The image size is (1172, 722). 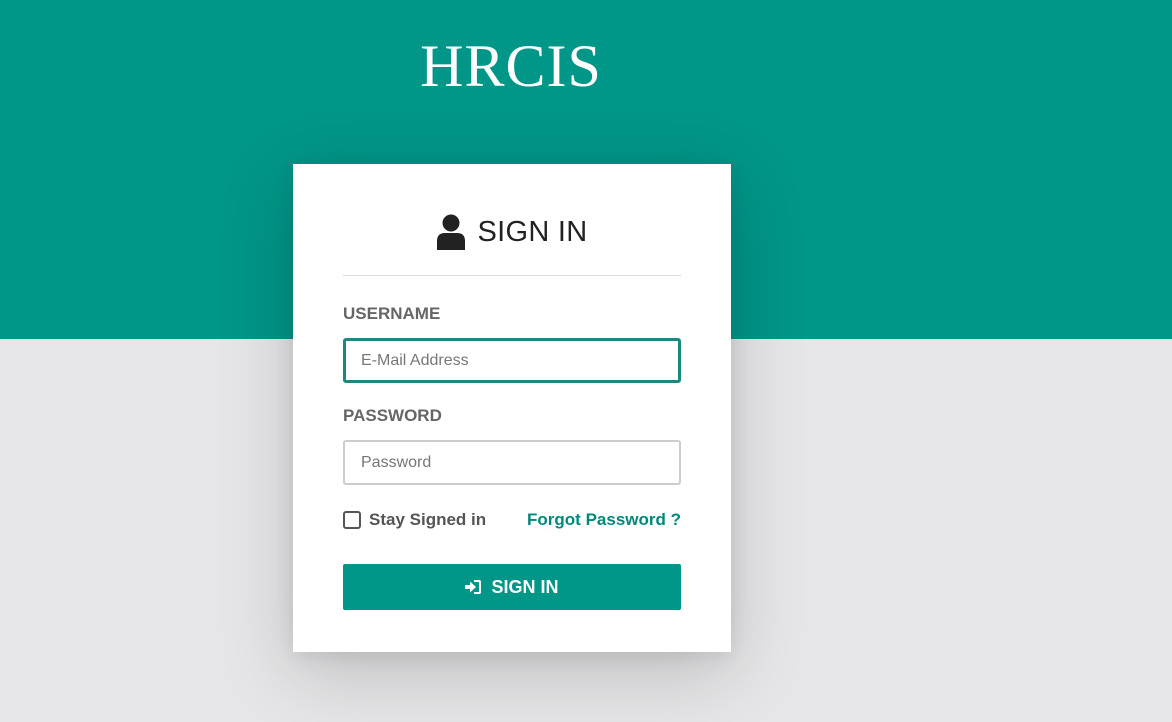 What do you see at coordinates (473, 587) in the screenshot?
I see `sign-in-icon` at bounding box center [473, 587].